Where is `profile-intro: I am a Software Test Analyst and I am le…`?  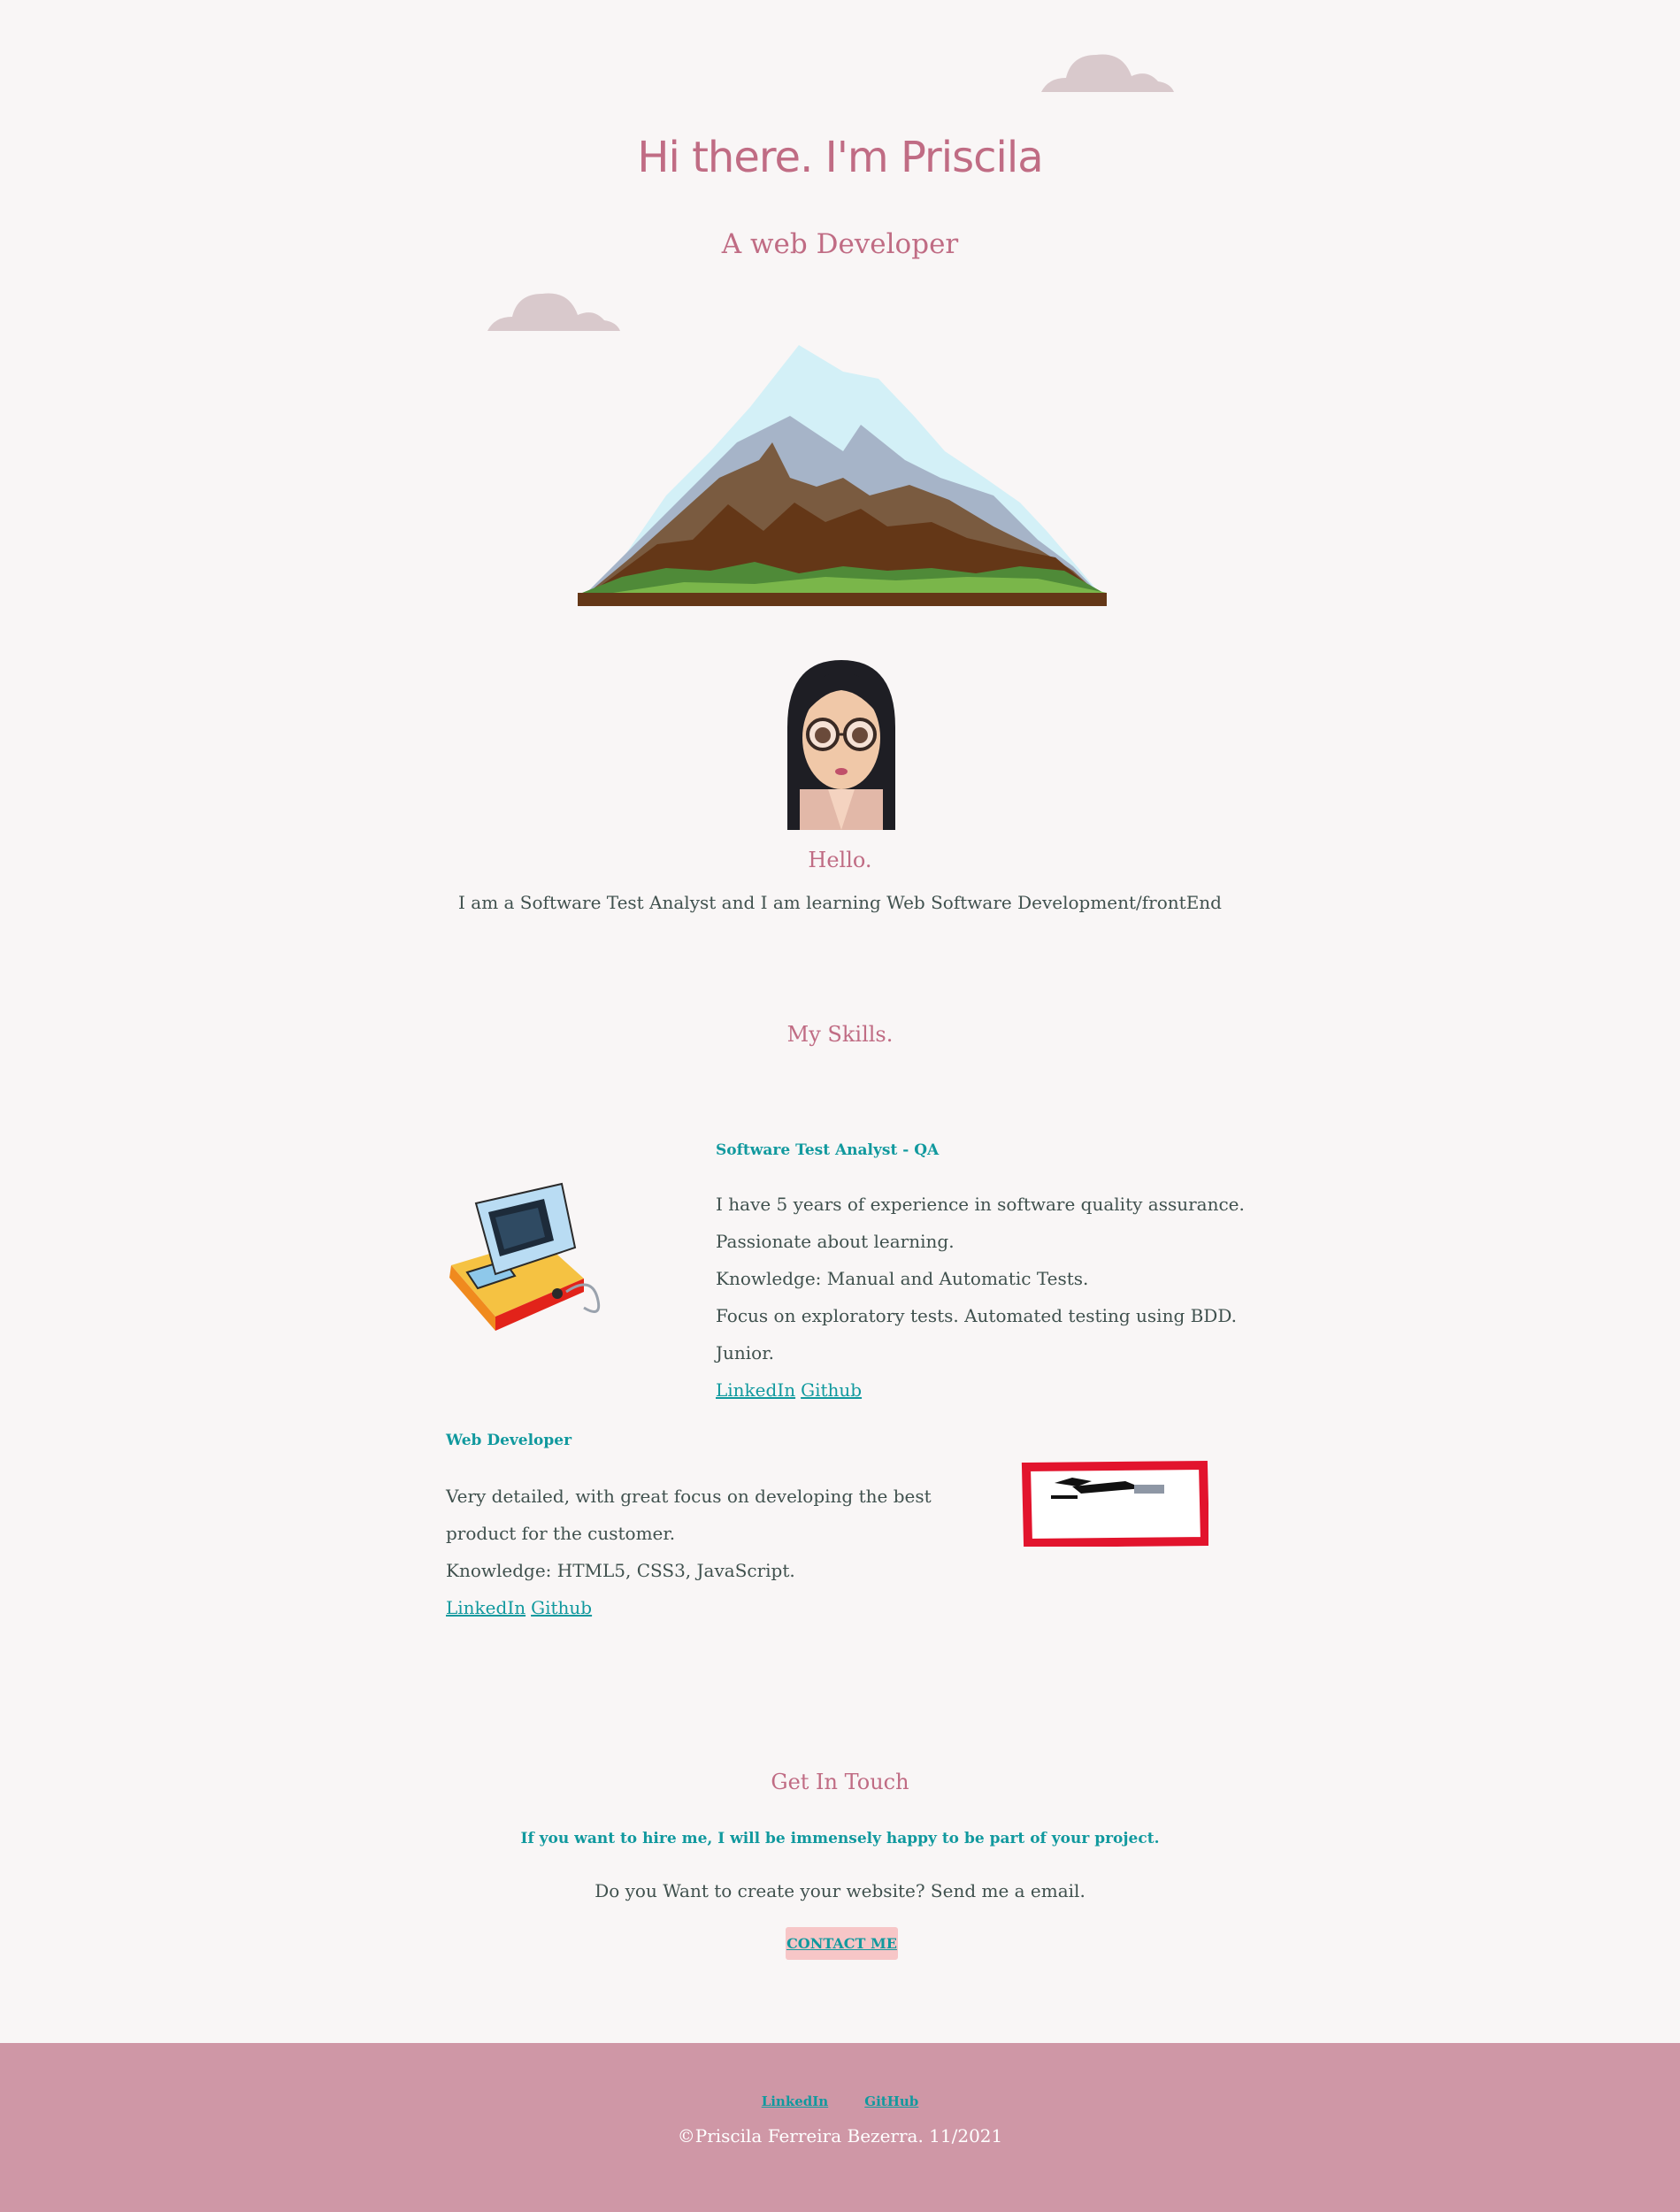 profile-intro: I am a Software Test Analyst and I am le… is located at coordinates (840, 903).